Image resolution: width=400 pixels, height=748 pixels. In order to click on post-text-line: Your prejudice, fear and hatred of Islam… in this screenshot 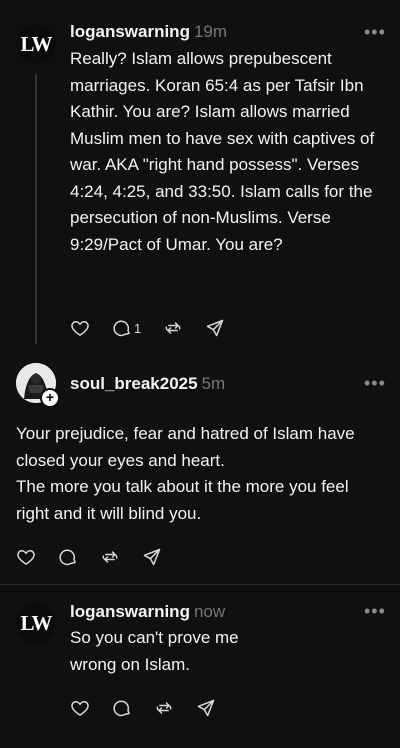, I will do `click(185, 447)`.